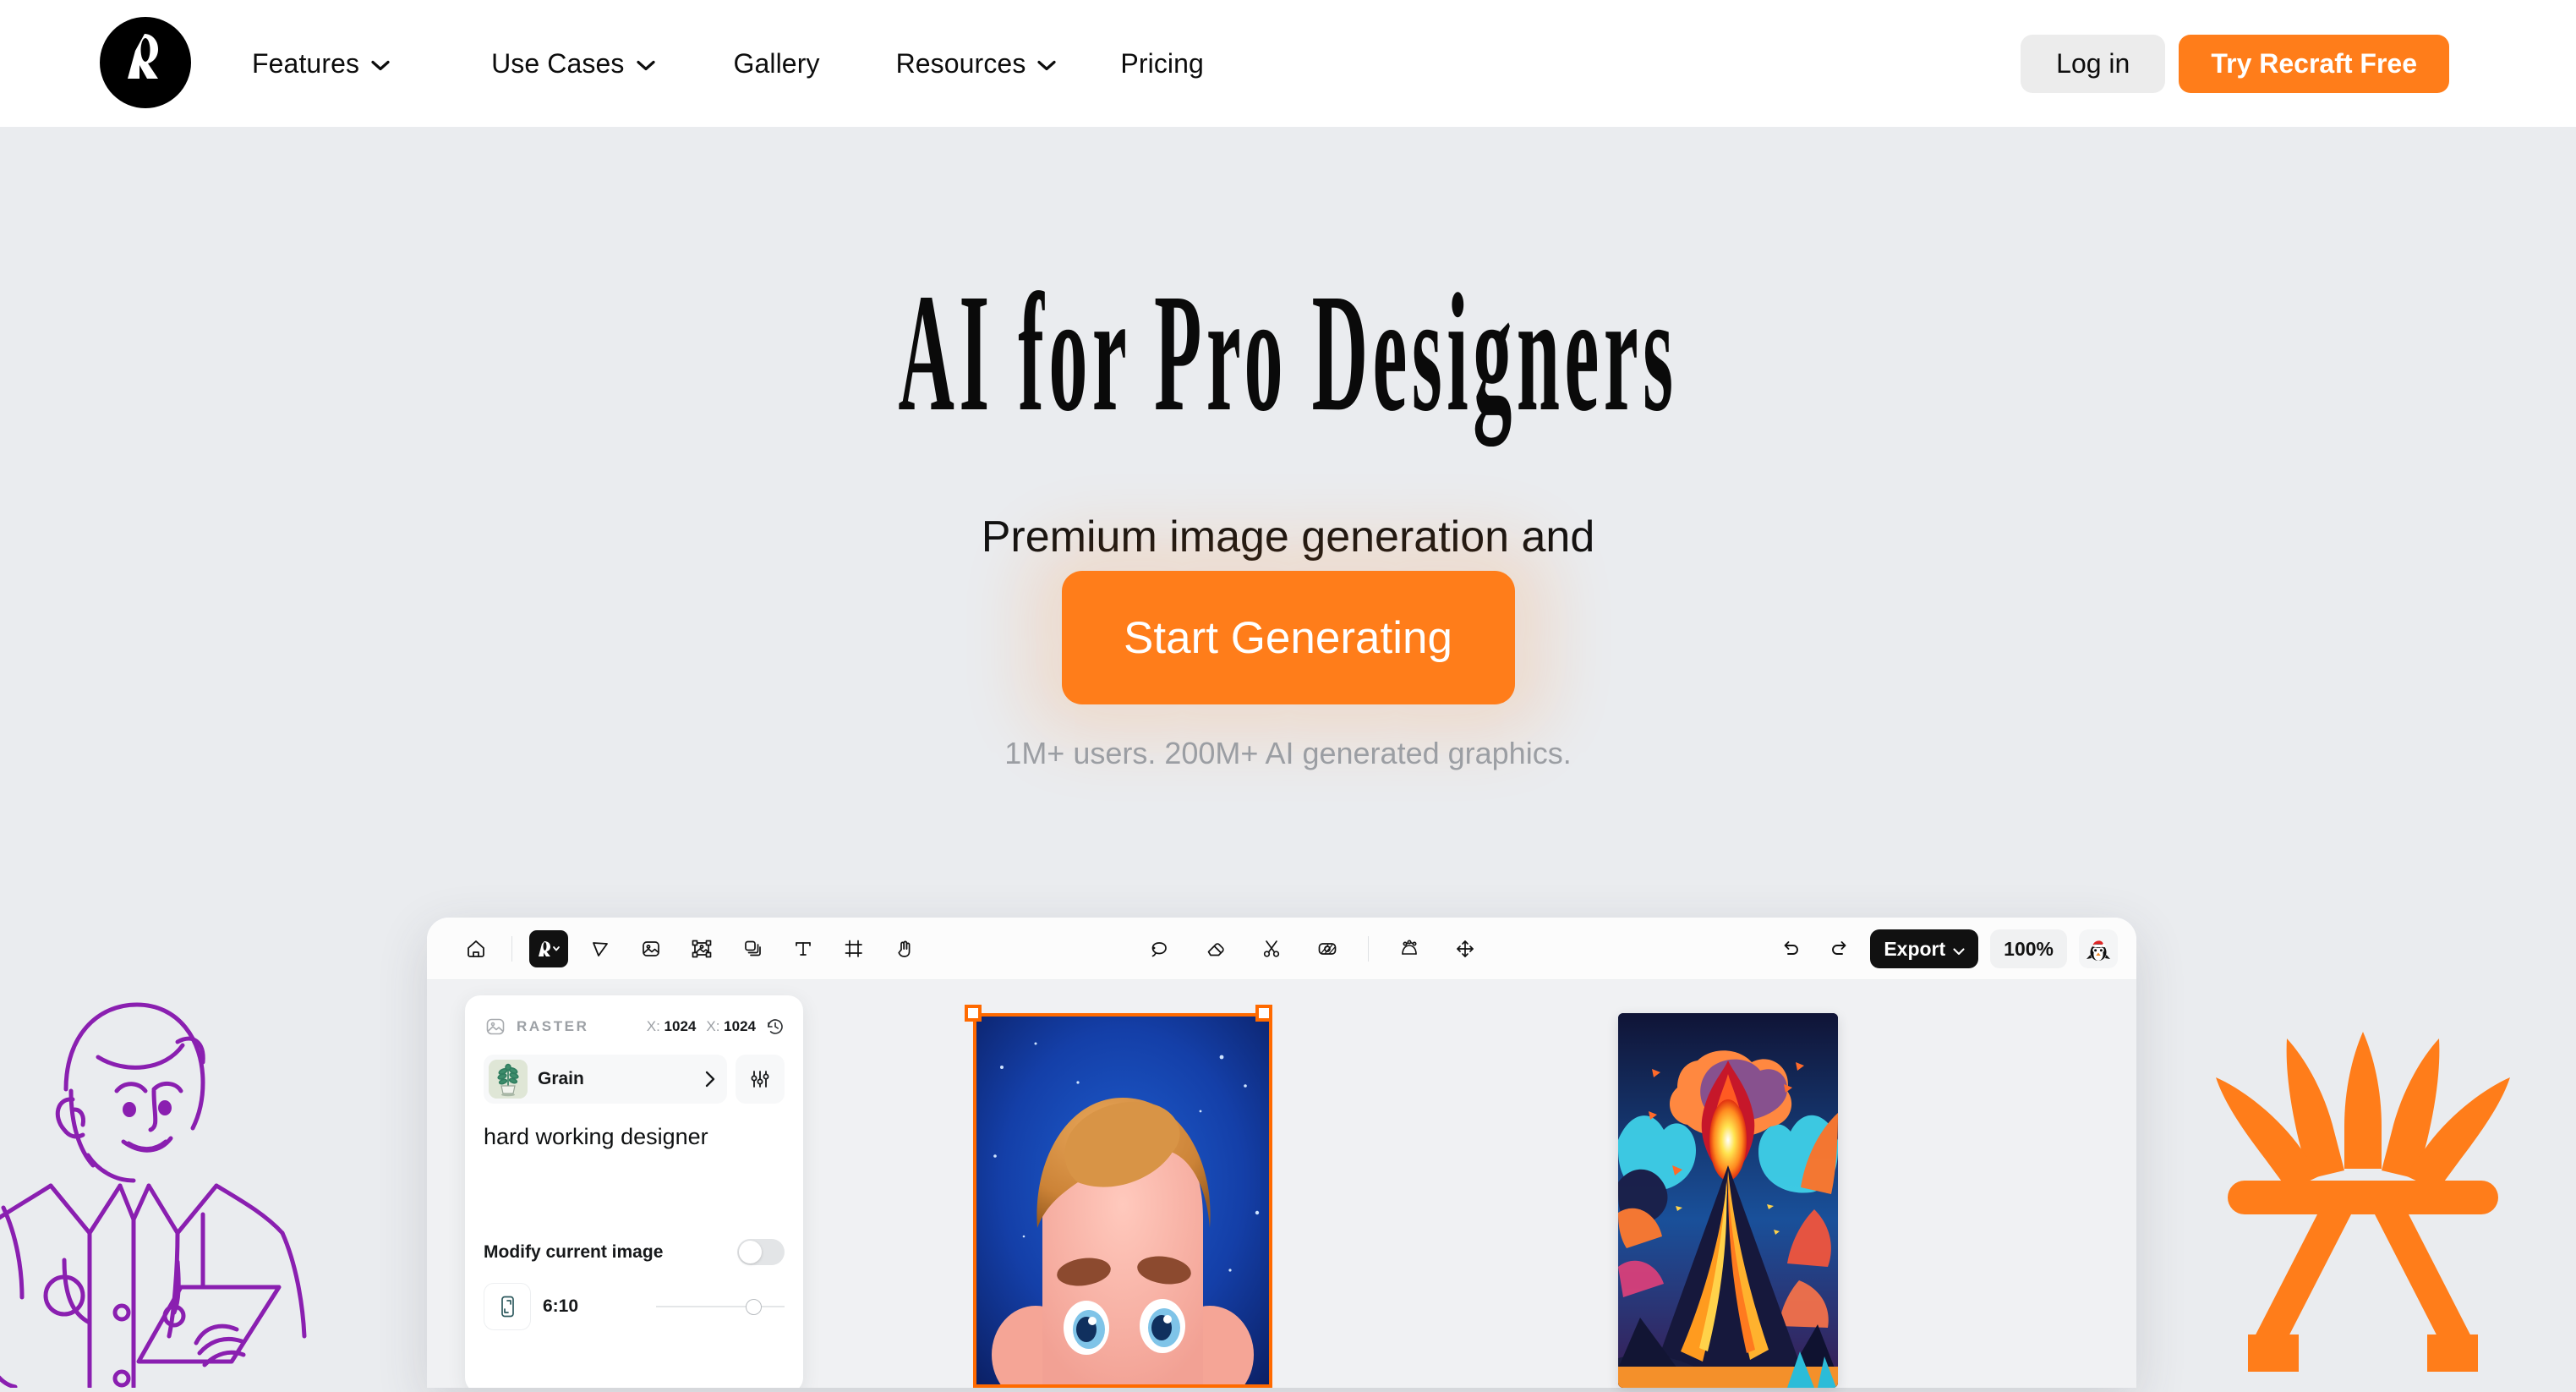 This screenshot has height=1392, width=2576. Describe the element at coordinates (680, 1026) in the screenshot. I see `width-value: 1024` at that location.